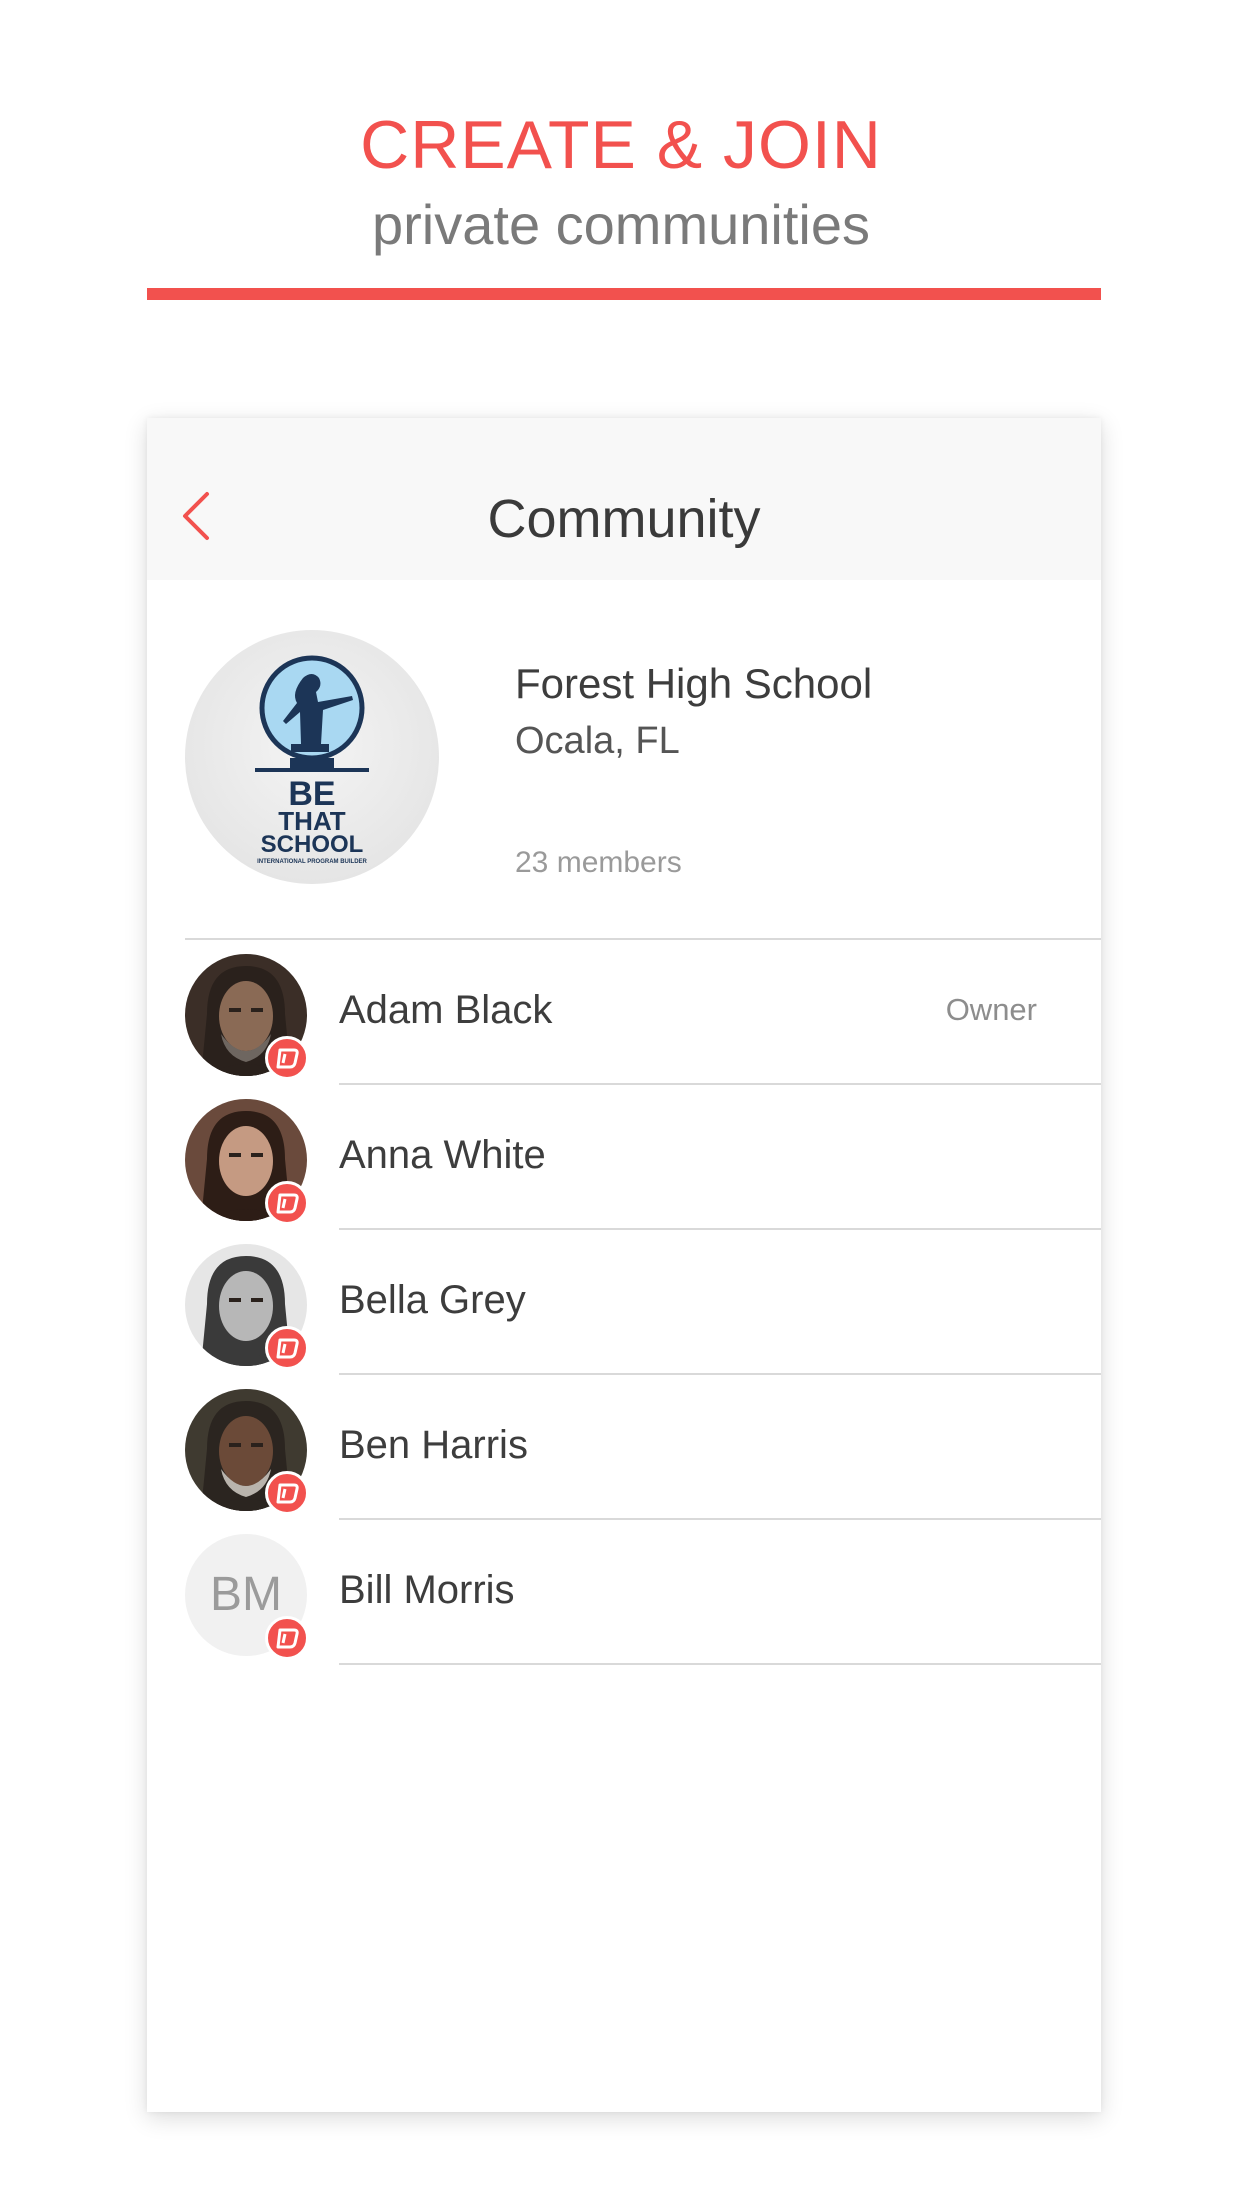  Describe the element at coordinates (446, 1010) in the screenshot. I see `member-name: Adam Black` at that location.